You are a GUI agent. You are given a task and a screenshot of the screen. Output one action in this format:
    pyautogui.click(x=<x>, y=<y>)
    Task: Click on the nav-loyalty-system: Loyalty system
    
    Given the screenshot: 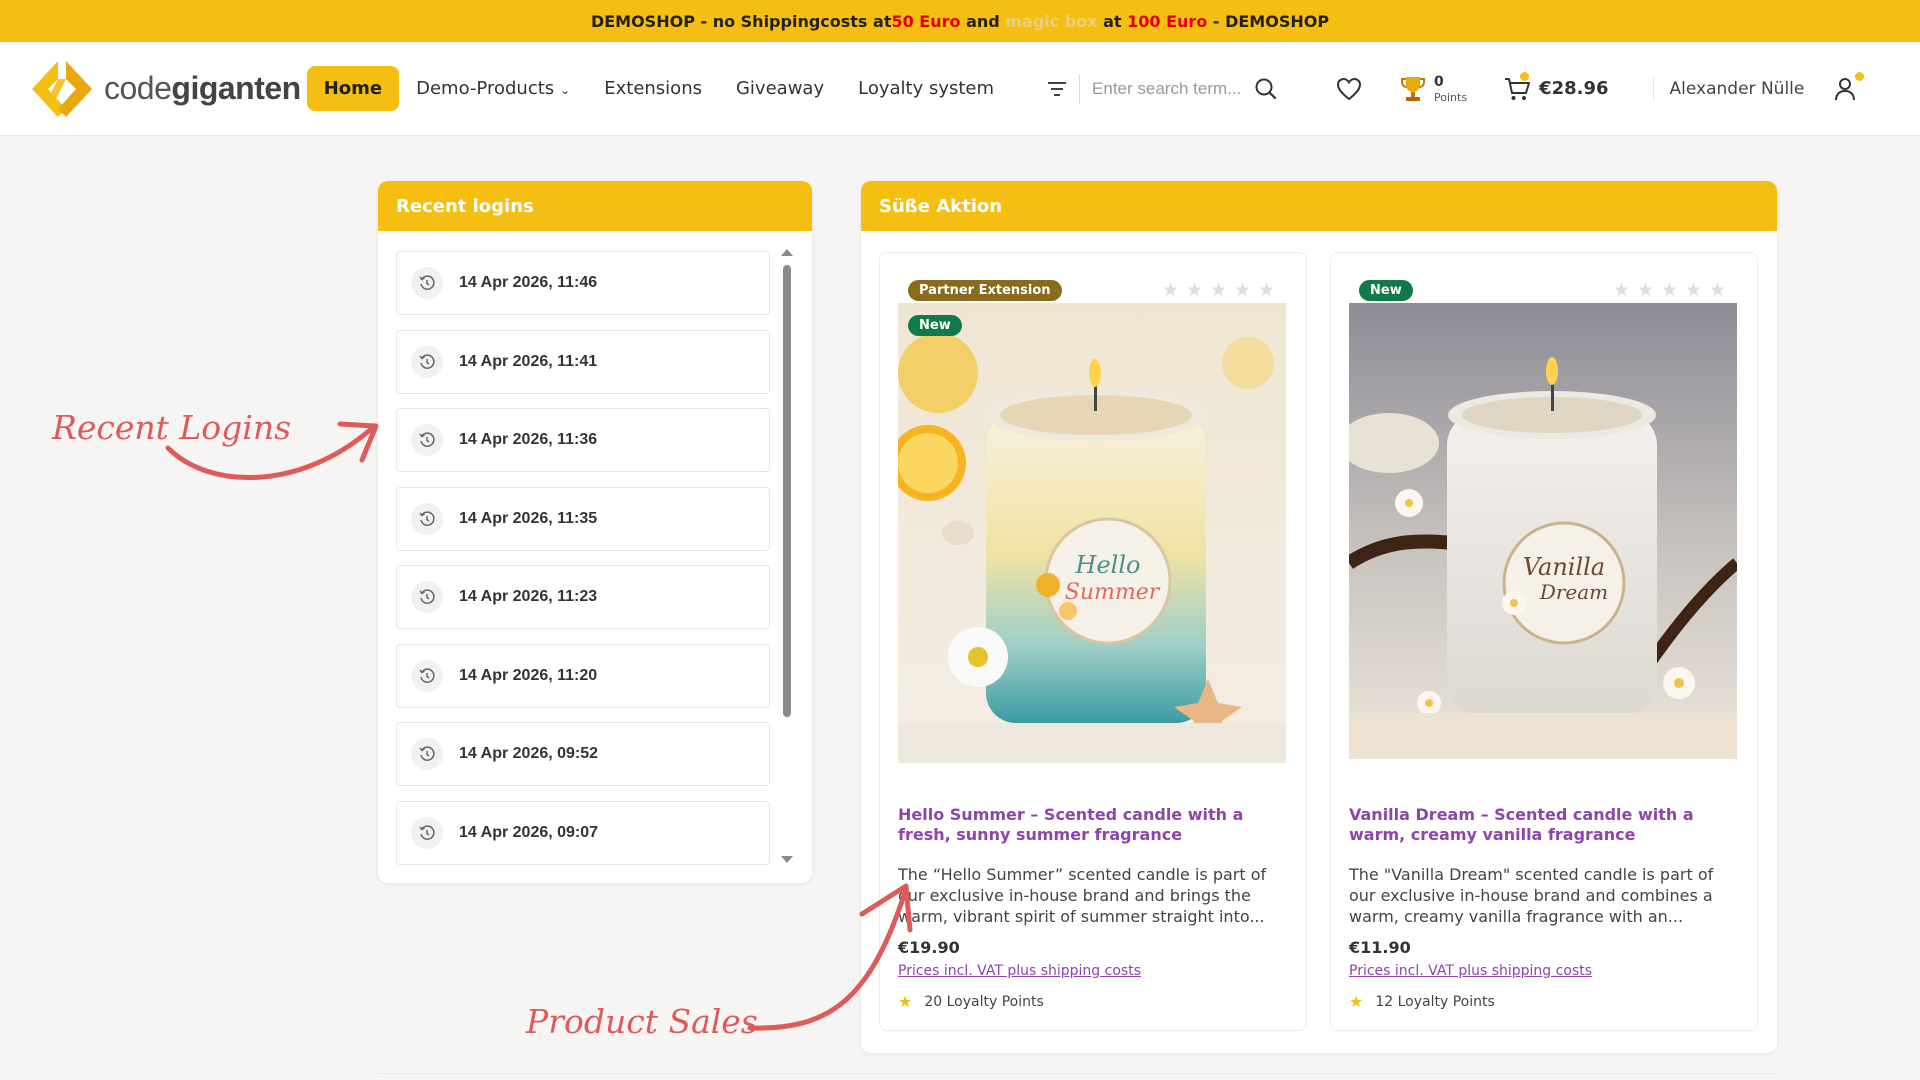 What is the action you would take?
    pyautogui.click(x=926, y=88)
    